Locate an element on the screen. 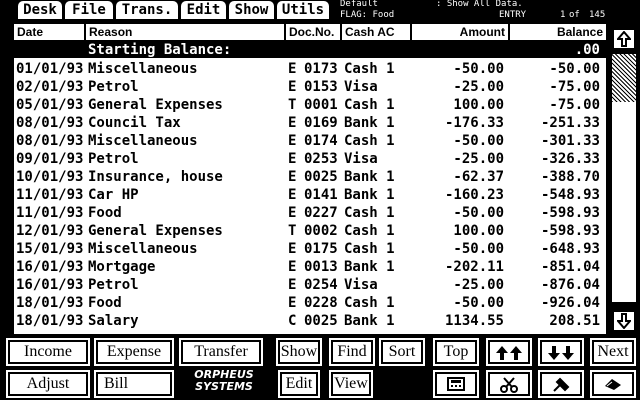  tools-button is located at coordinates (561, 384).